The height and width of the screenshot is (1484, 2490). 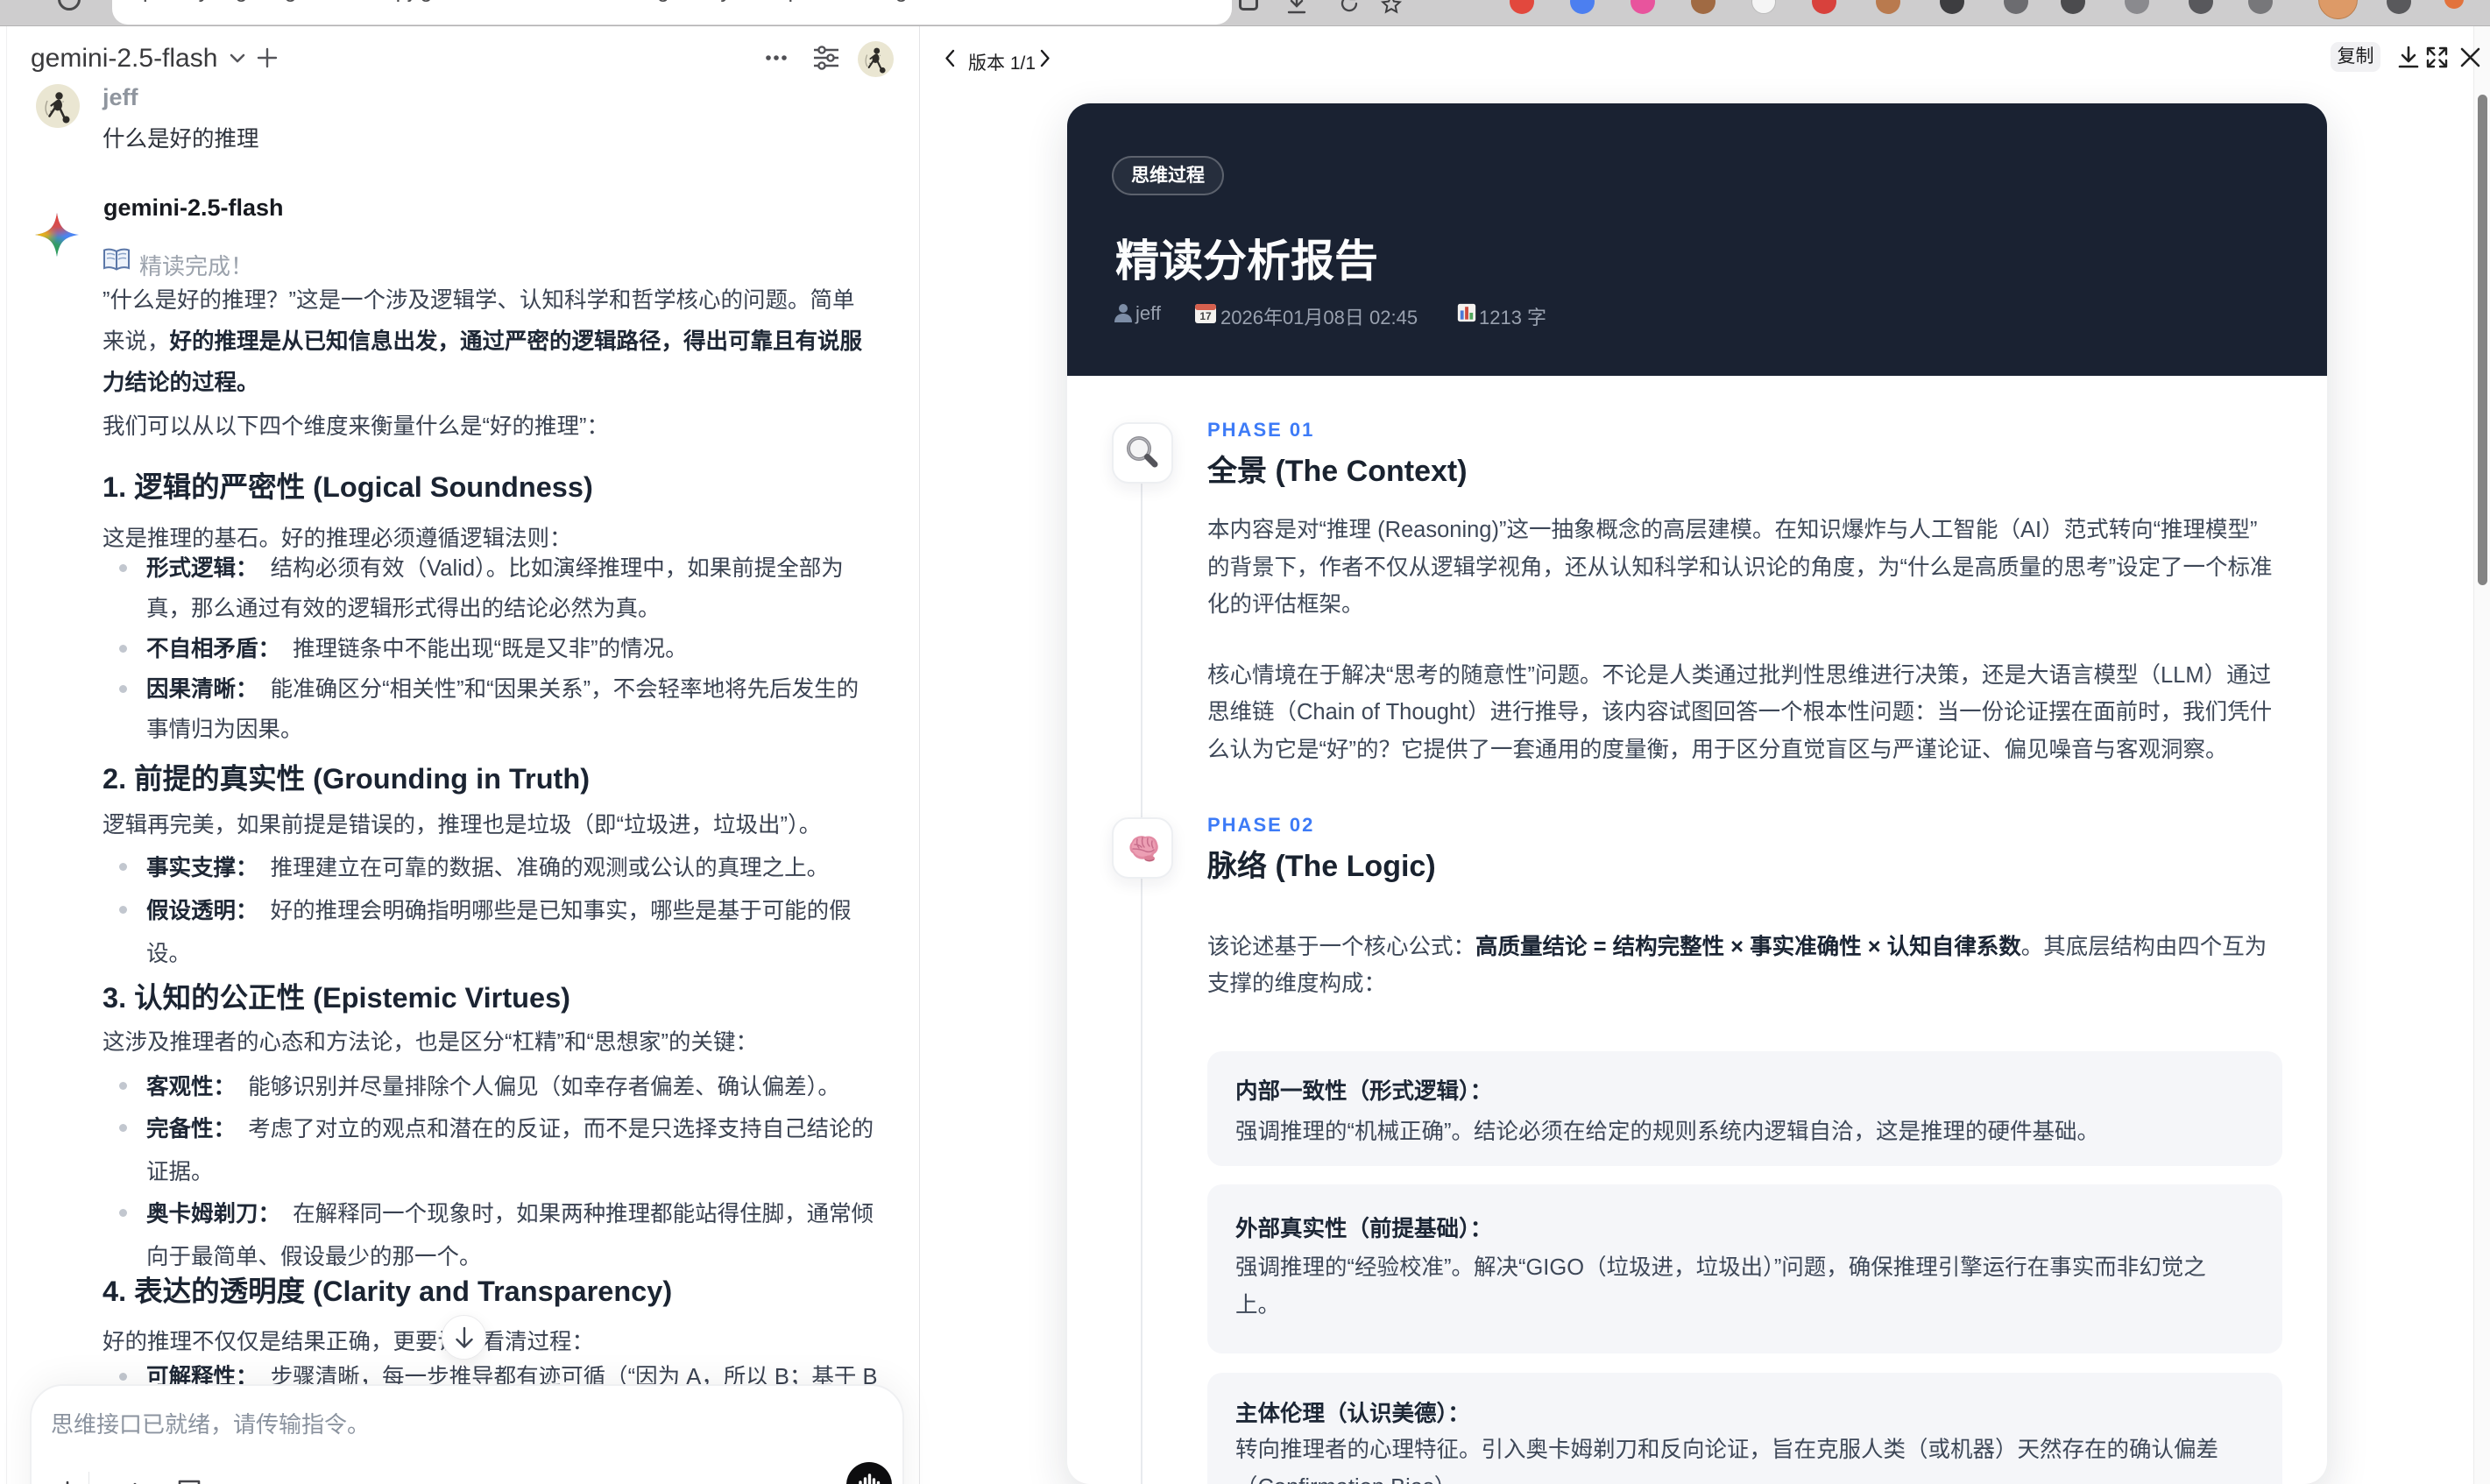 I want to click on svg-text: 17, so click(x=1205, y=316).